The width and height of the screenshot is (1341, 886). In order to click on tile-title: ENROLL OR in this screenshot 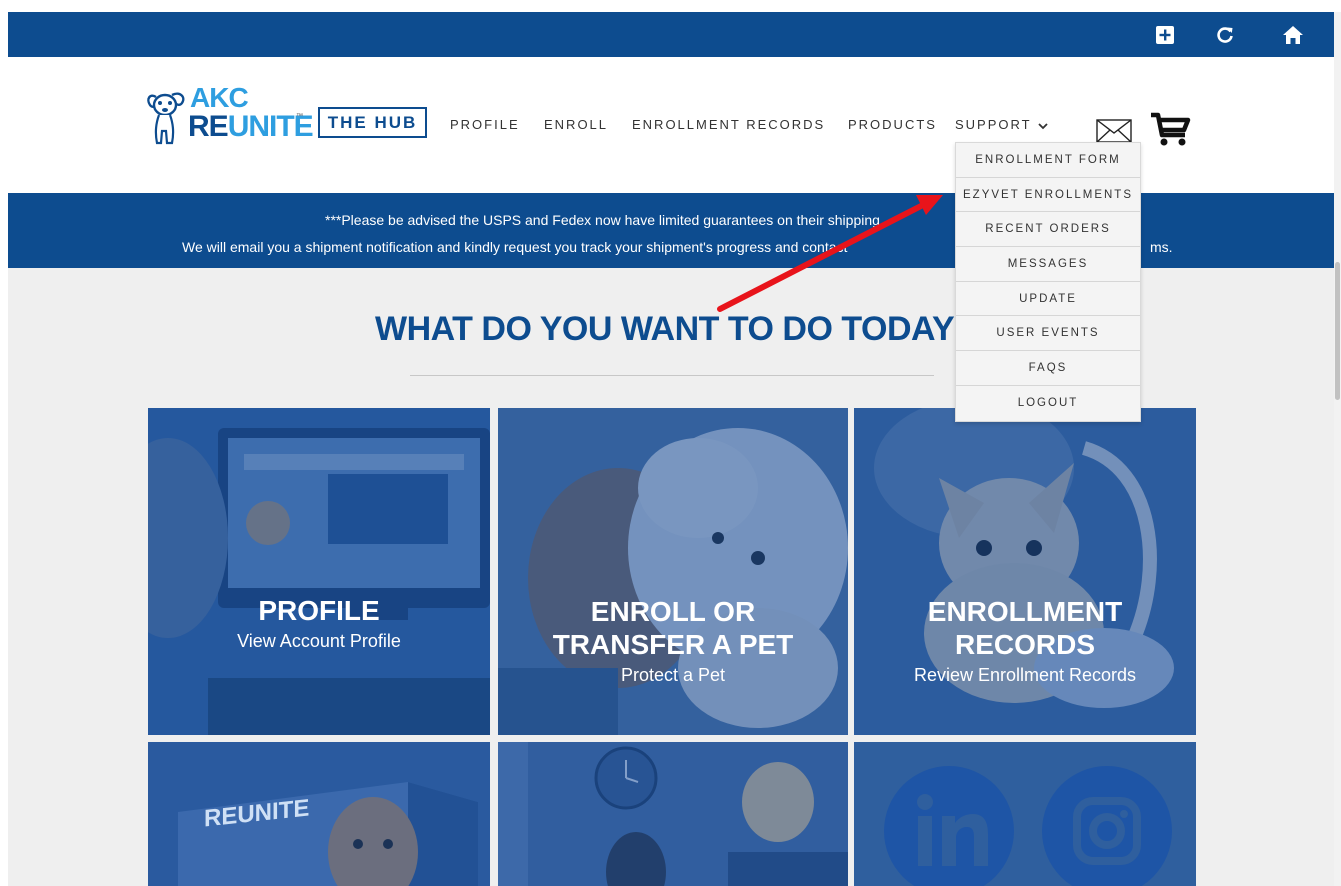, I will do `click(673, 611)`.